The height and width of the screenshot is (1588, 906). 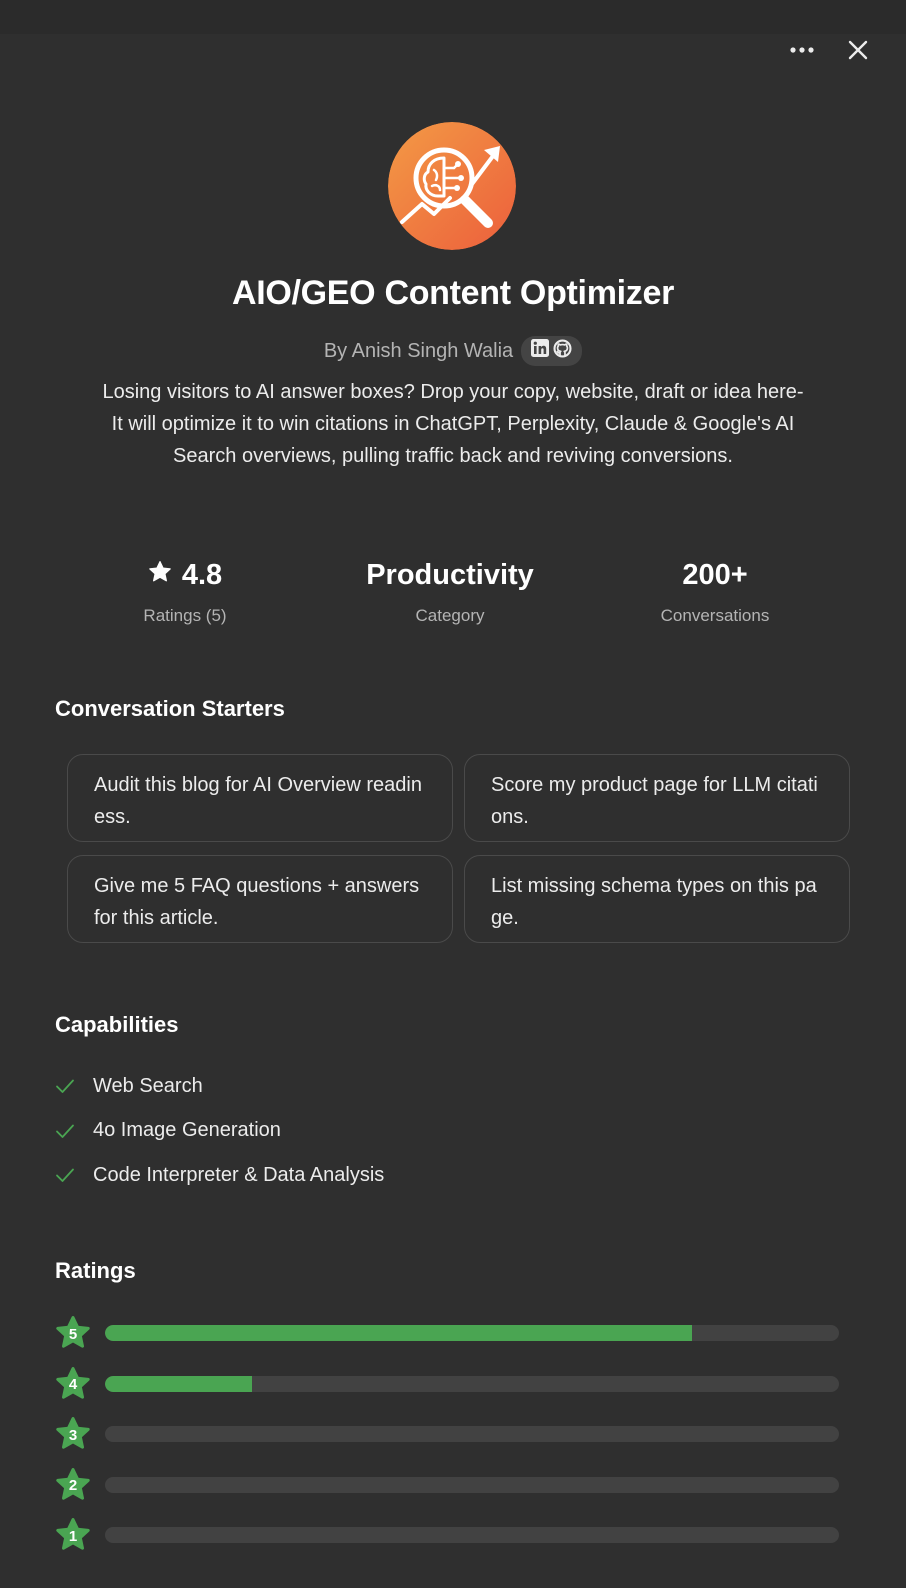 What do you see at coordinates (715, 574) in the screenshot?
I see `conversations-value: 200+` at bounding box center [715, 574].